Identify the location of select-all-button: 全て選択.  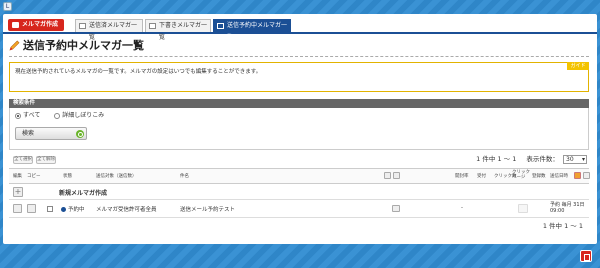
(23, 160).